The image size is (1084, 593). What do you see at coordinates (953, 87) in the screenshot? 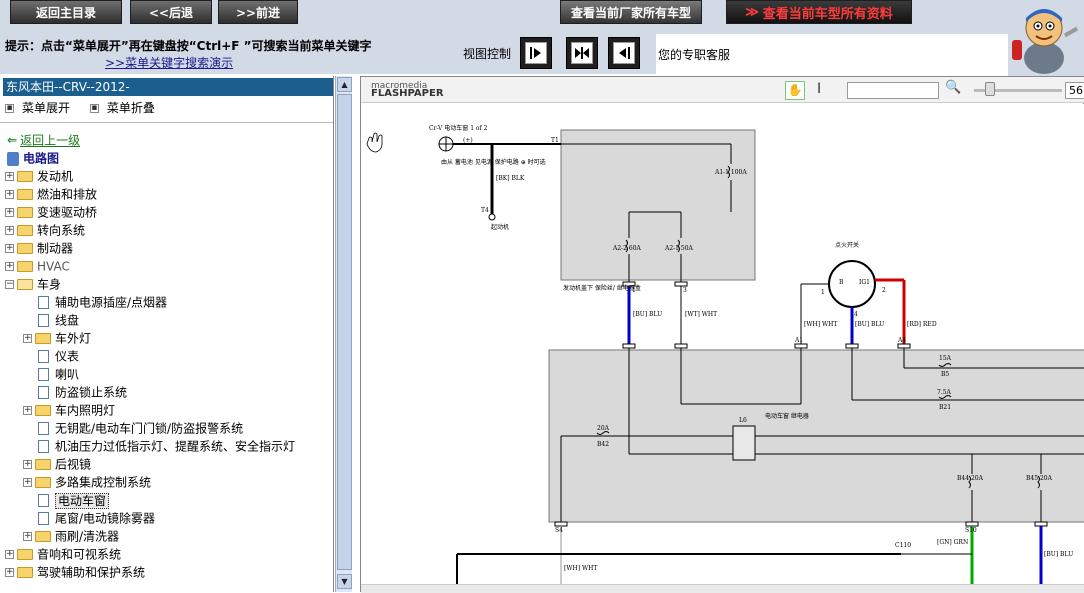
I see `search-icon: 🔍` at bounding box center [953, 87].